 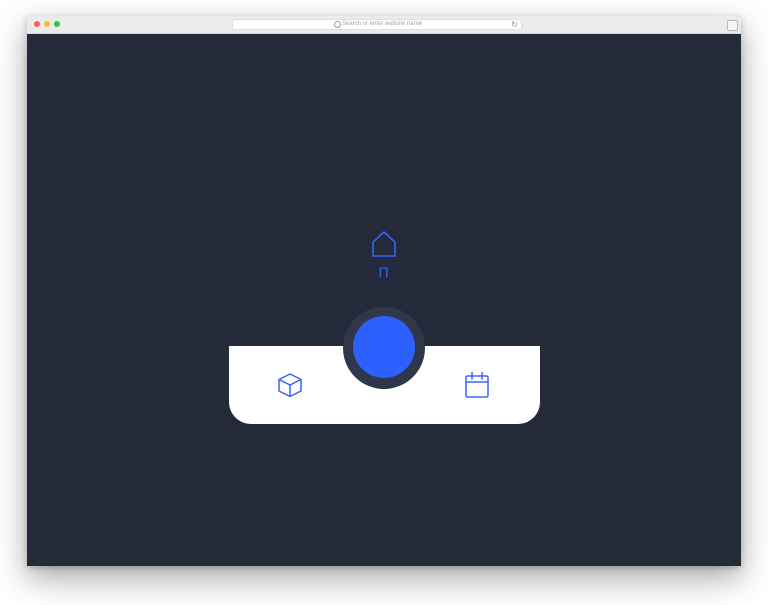 I want to click on home-icon, so click(x=384, y=244).